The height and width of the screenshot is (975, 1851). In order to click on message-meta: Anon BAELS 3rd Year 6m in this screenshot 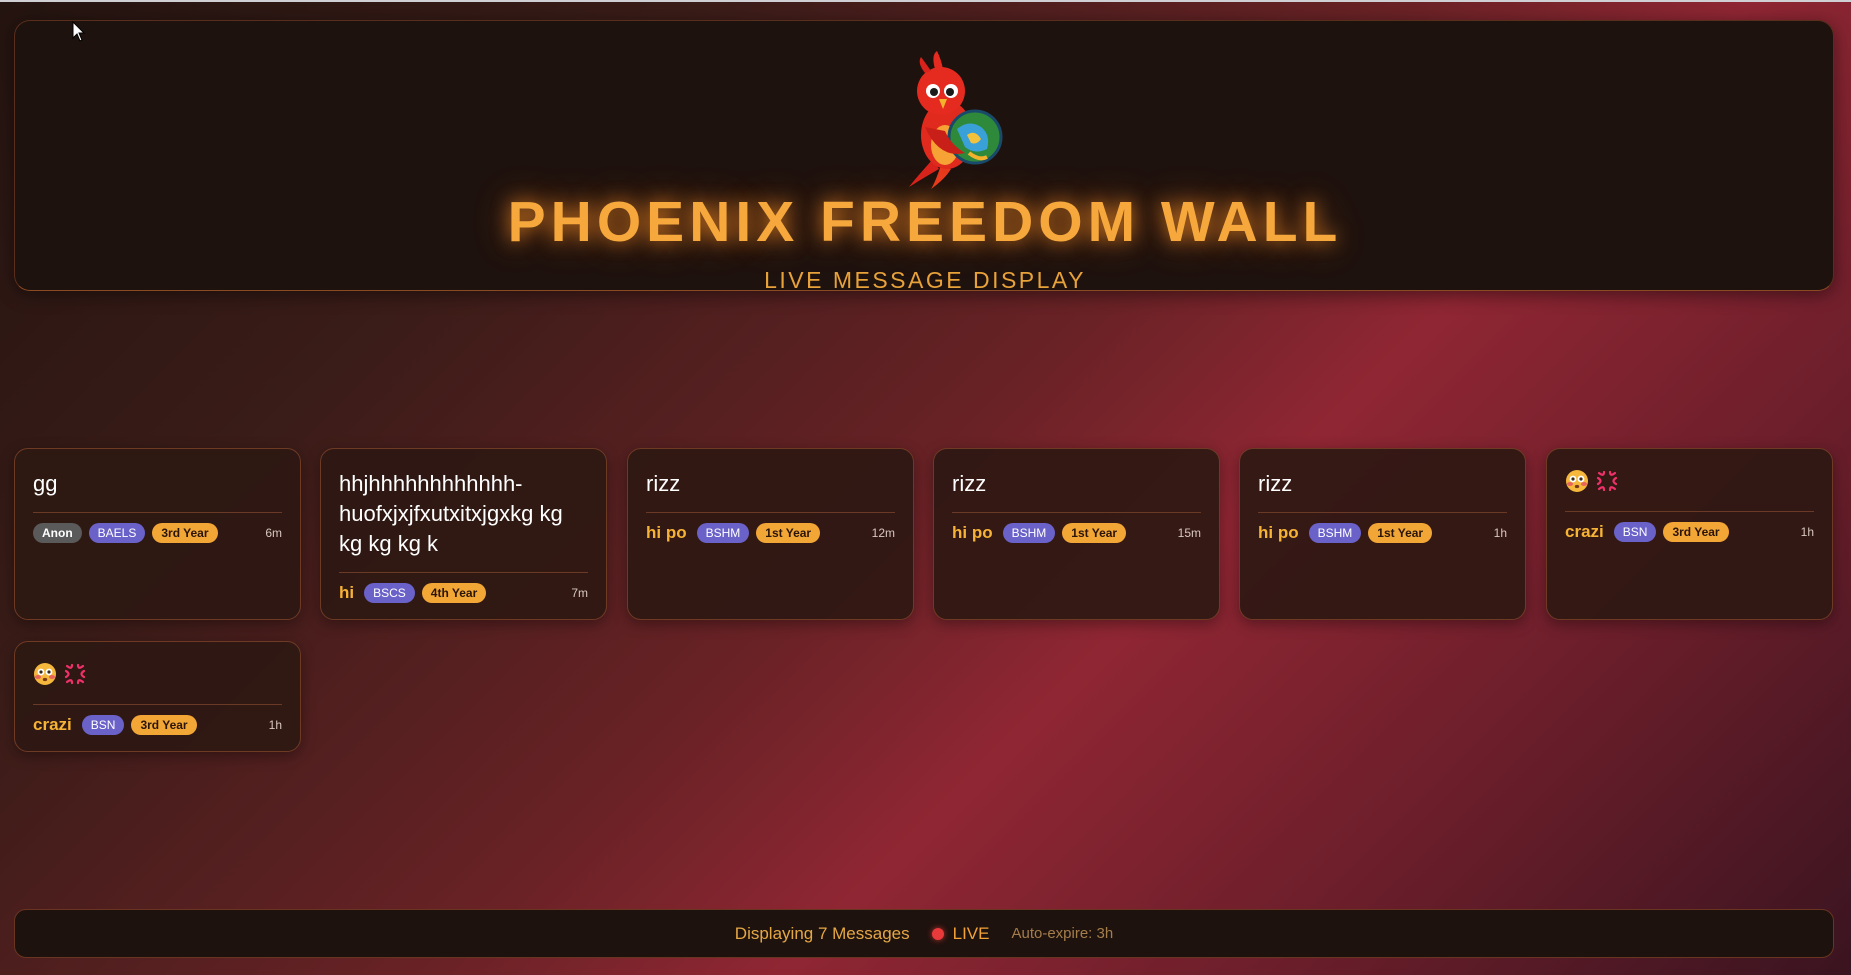, I will do `click(157, 533)`.